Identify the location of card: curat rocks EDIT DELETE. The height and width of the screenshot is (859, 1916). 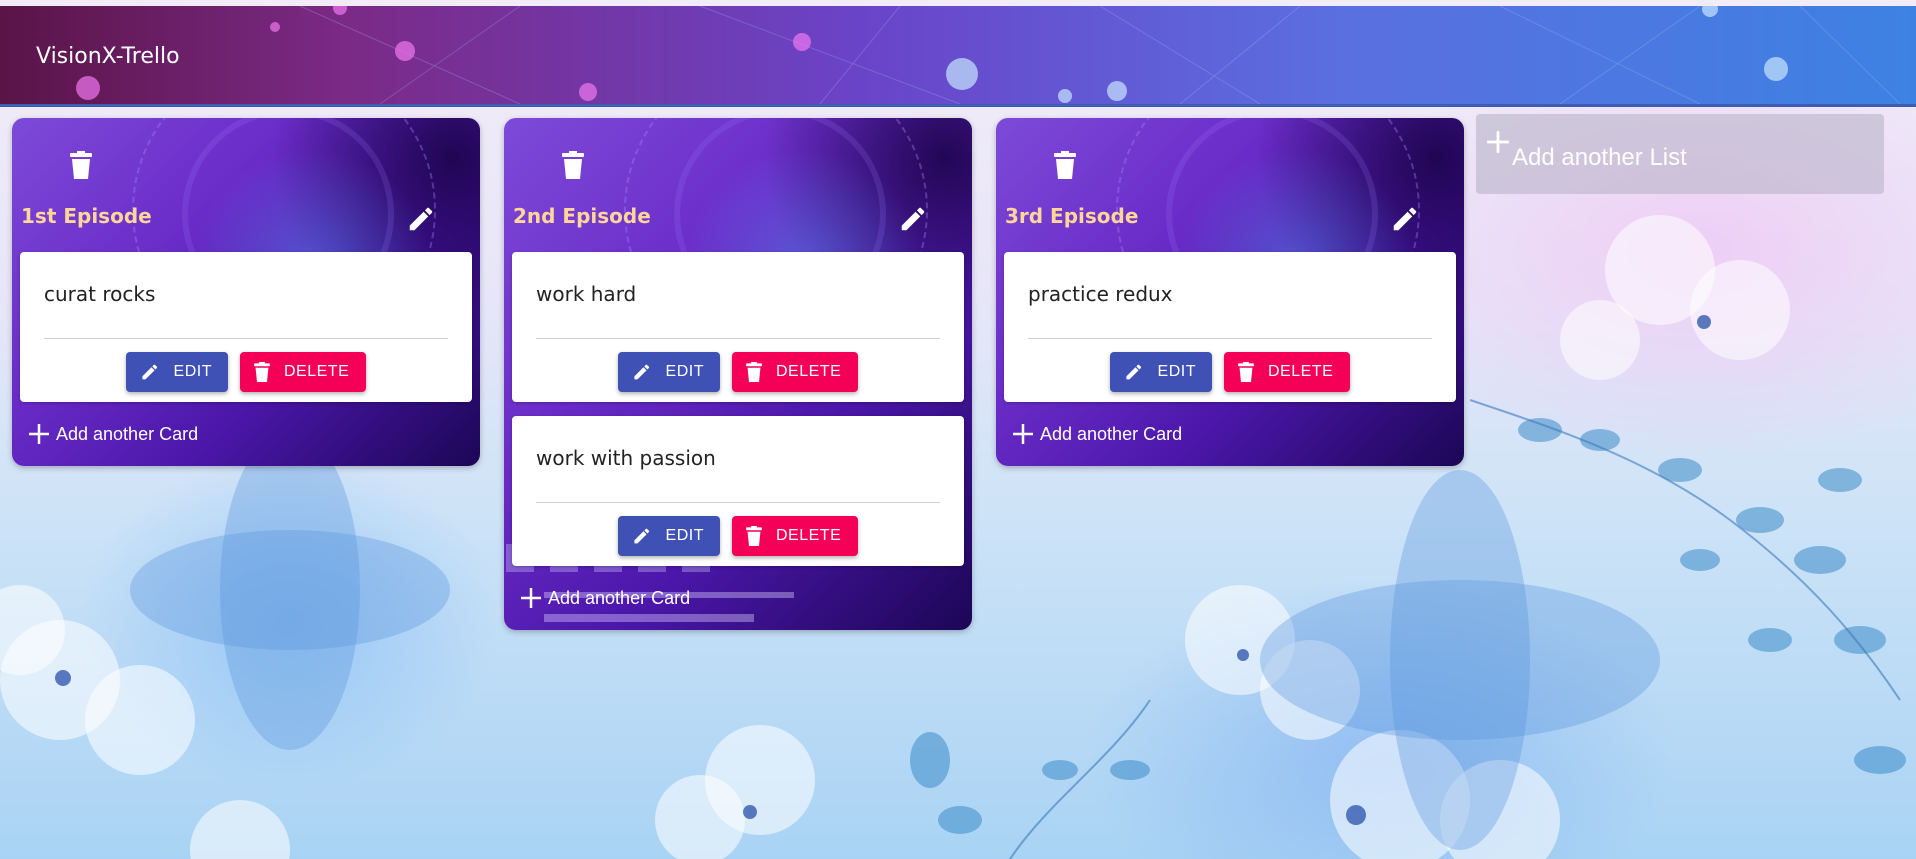
(246, 327).